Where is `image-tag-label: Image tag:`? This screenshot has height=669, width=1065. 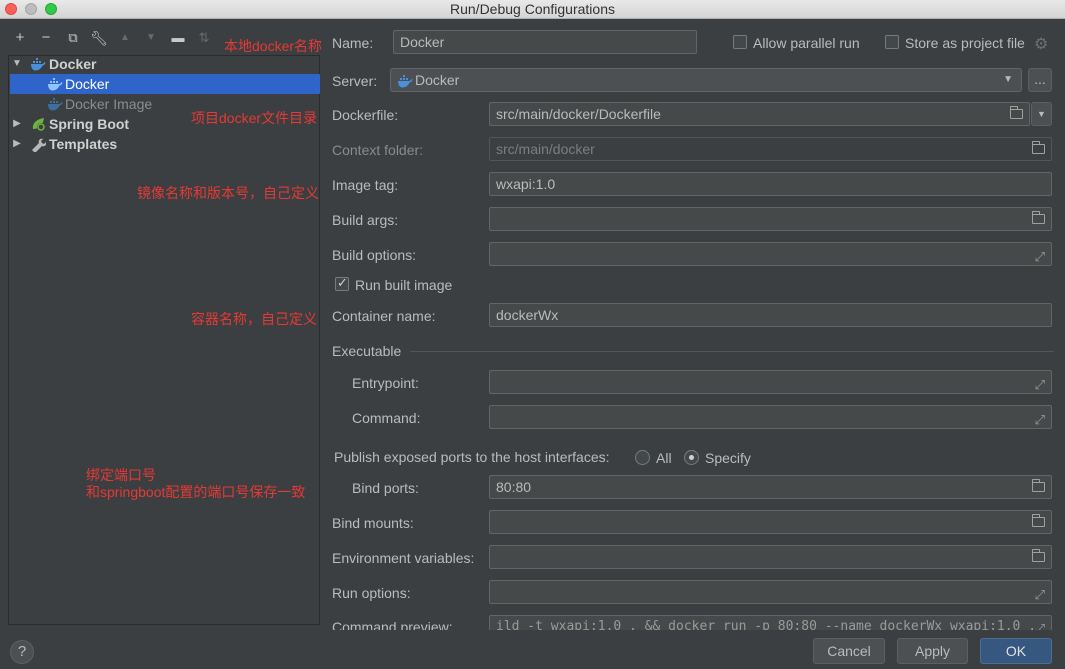 image-tag-label: Image tag: is located at coordinates (365, 185).